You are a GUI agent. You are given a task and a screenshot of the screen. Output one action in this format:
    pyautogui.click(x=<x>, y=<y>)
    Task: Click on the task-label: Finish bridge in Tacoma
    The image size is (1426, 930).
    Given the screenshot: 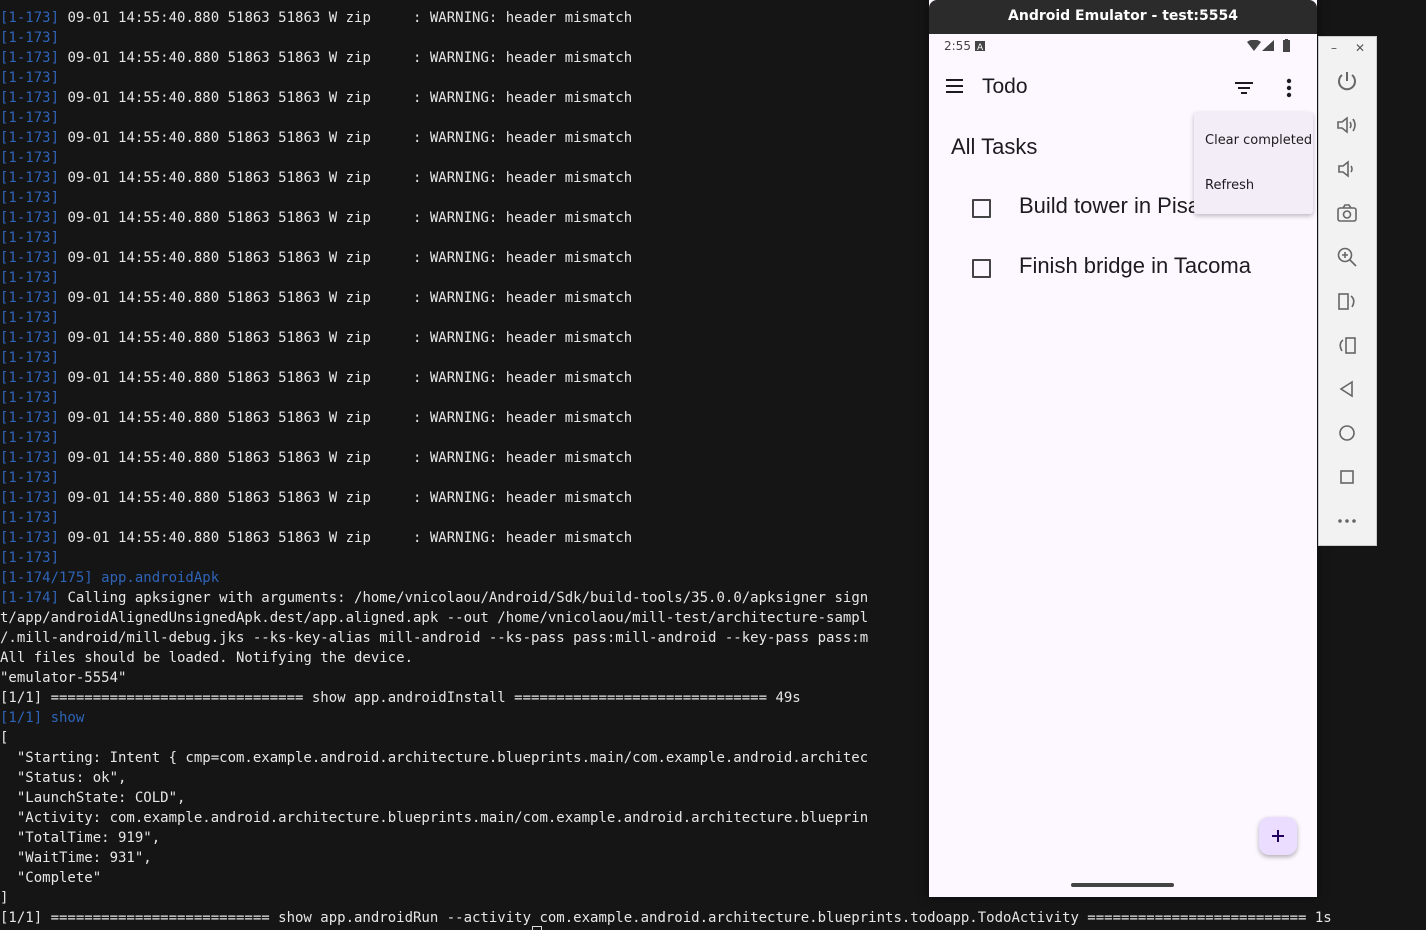 What is the action you would take?
    pyautogui.click(x=1135, y=265)
    